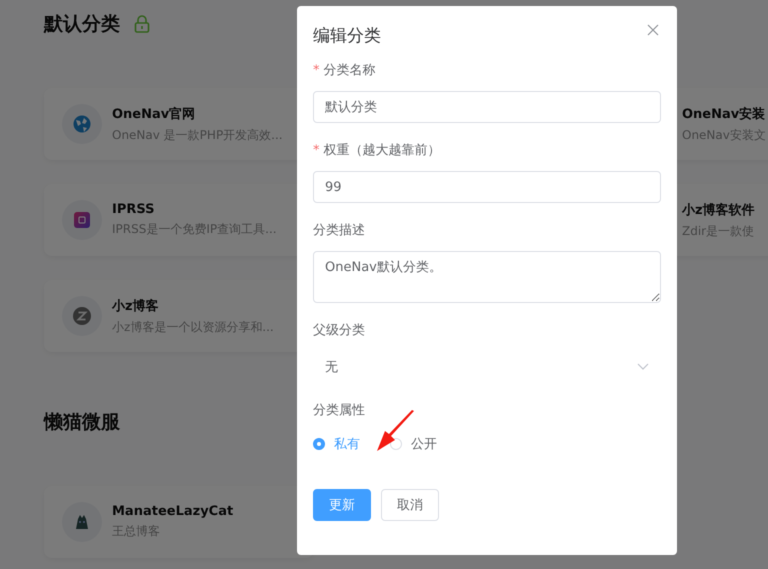 The image size is (768, 569). I want to click on field-label: 父级分类, so click(339, 330).